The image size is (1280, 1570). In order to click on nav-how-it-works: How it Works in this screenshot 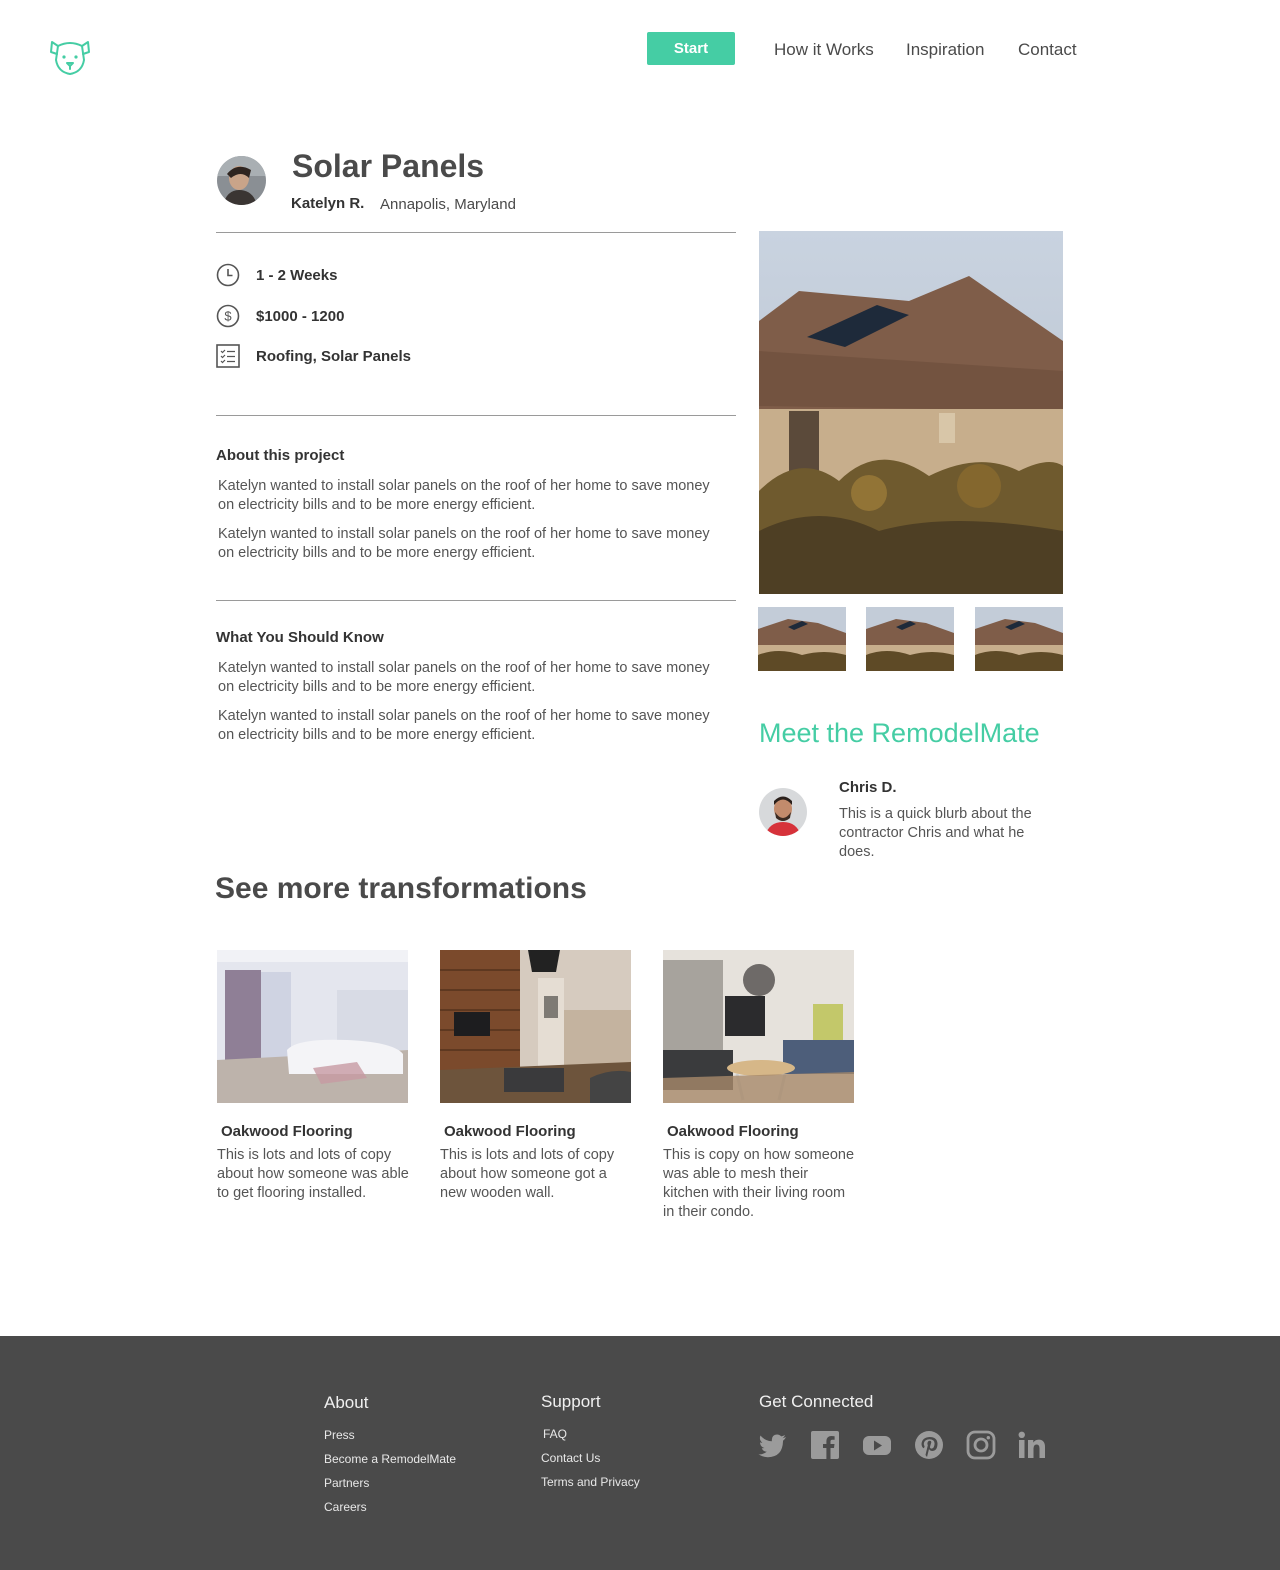, I will do `click(824, 50)`.